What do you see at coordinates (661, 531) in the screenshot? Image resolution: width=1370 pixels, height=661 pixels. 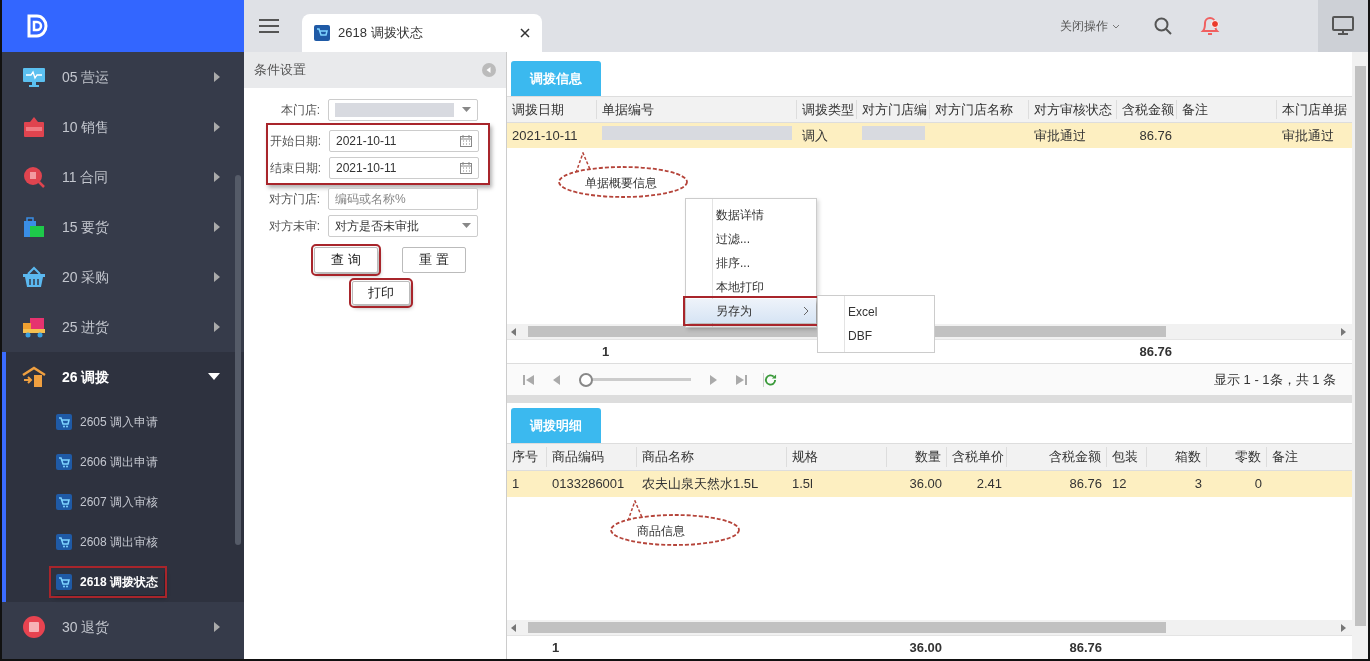 I see `callout-text: 商品信息` at bounding box center [661, 531].